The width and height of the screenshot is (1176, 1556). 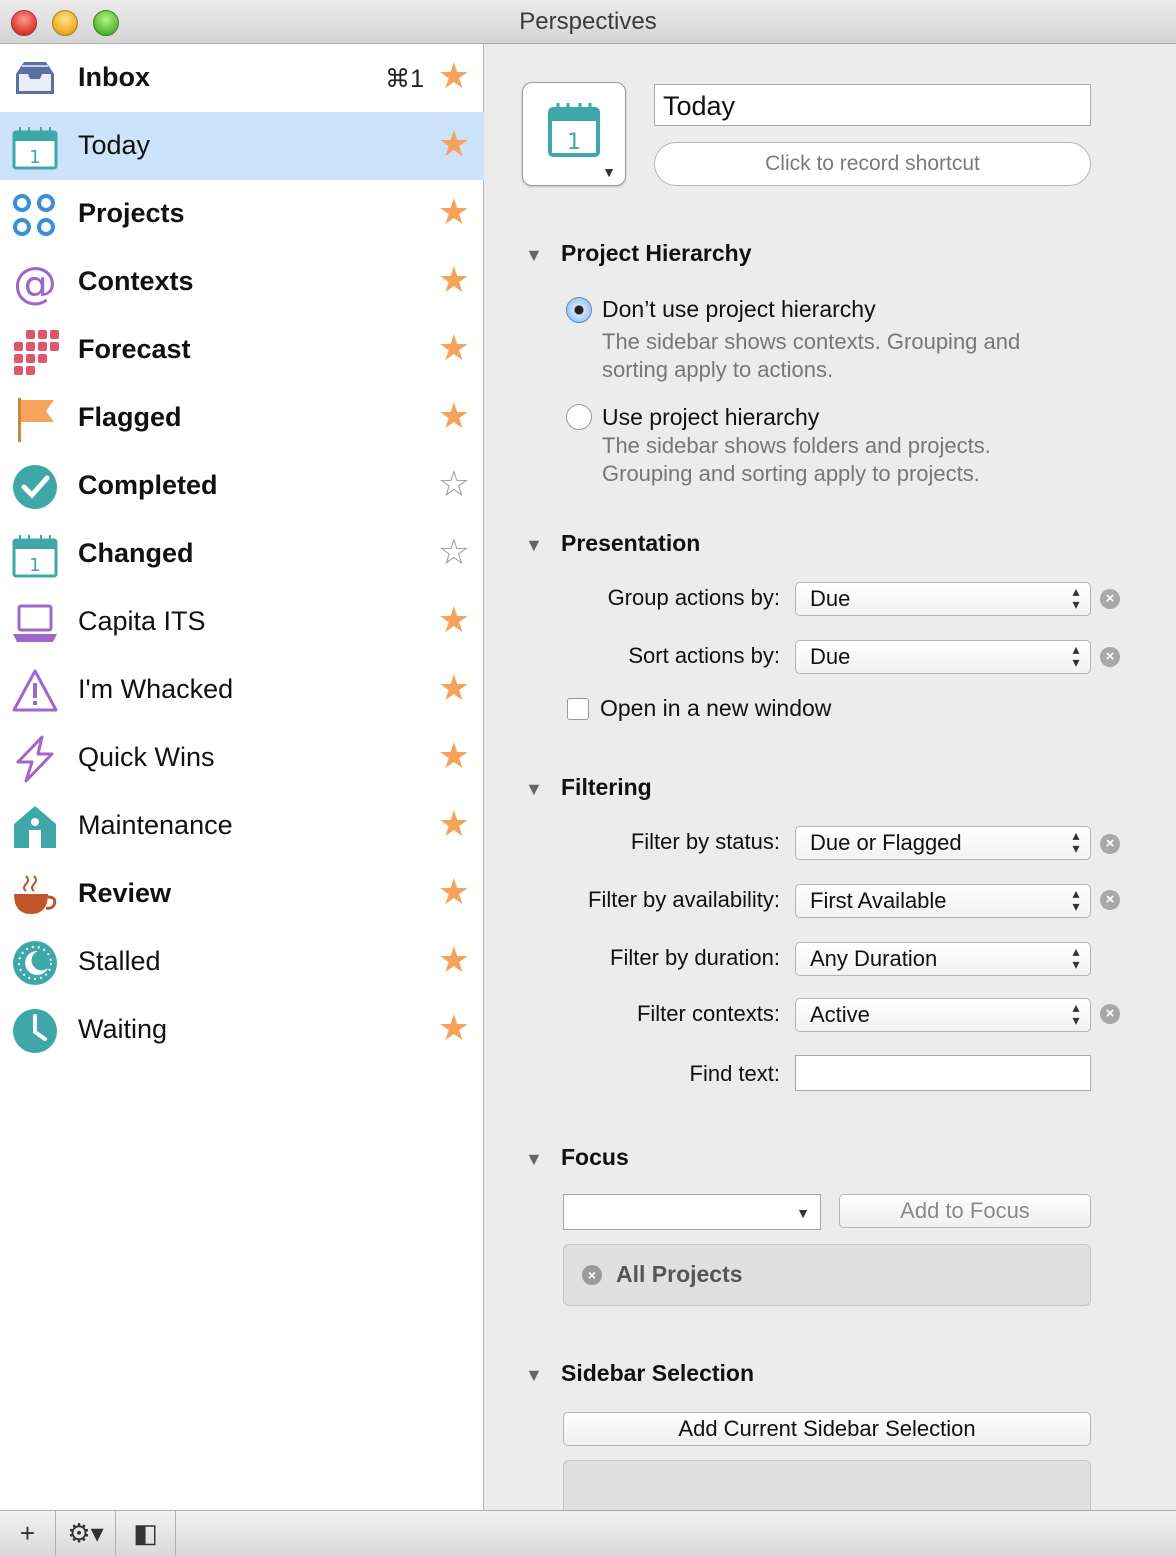 I want to click on sidebar-item-maintenance: Maintenance ★, so click(x=242, y=826).